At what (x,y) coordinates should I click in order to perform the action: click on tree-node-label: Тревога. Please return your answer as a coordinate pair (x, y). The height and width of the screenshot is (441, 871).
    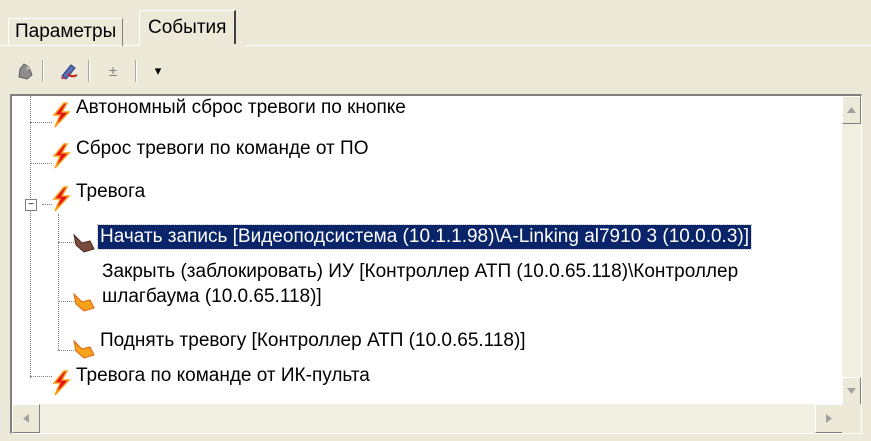
    Looking at the image, I should click on (111, 191).